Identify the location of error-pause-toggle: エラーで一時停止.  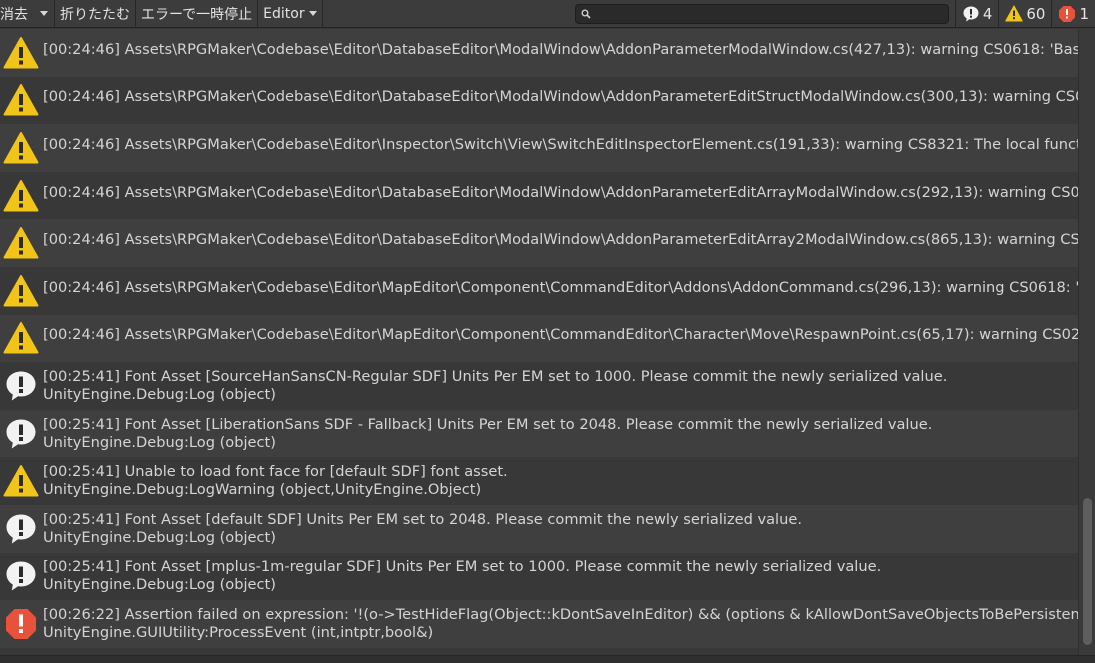
(197, 14).